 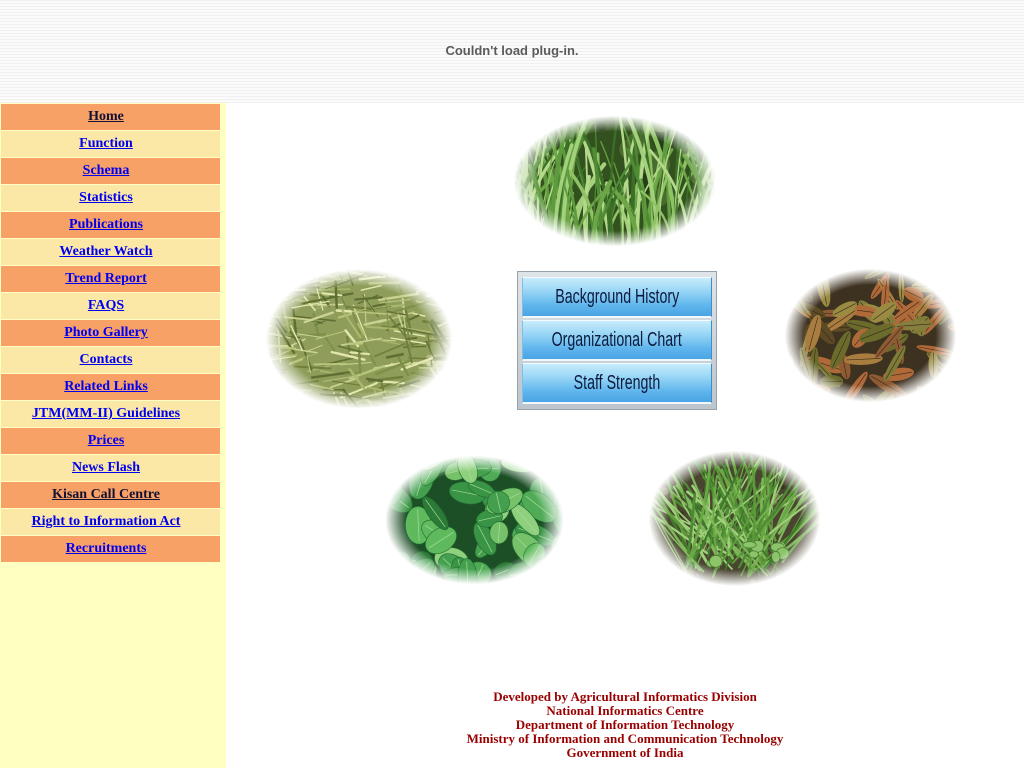 What do you see at coordinates (106, 387) in the screenshot?
I see `sidebar-link-related-links: Related Links` at bounding box center [106, 387].